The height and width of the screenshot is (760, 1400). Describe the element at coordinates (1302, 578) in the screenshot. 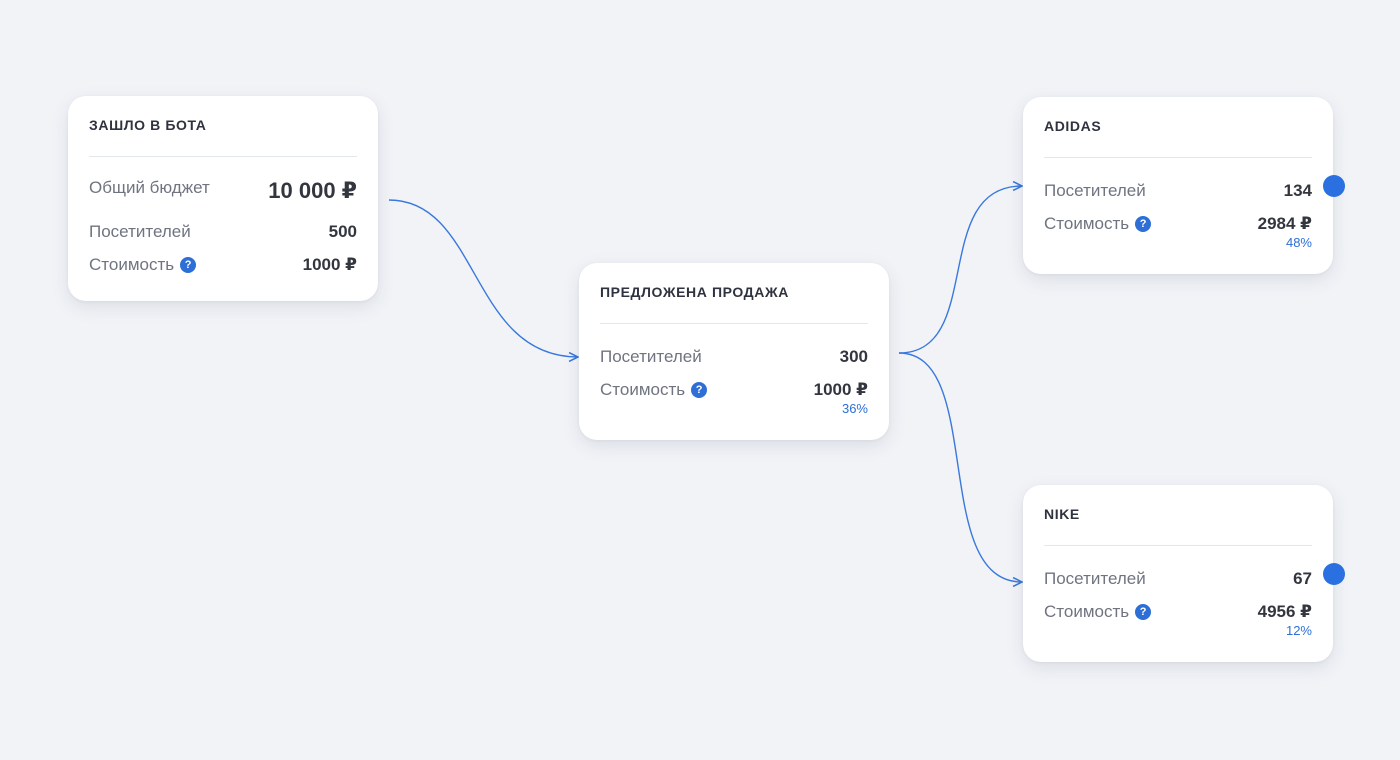

I see `visitors-value: 67` at that location.